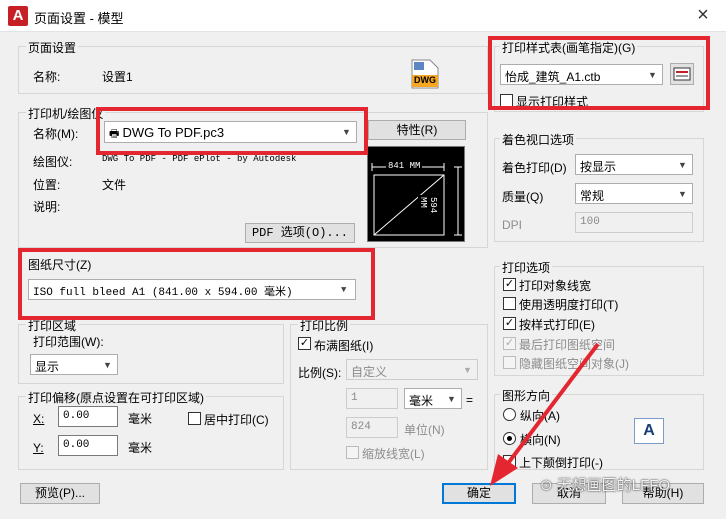 The width and height of the screenshot is (726, 519). I want to click on quality-label: 质量(Q), so click(523, 197).